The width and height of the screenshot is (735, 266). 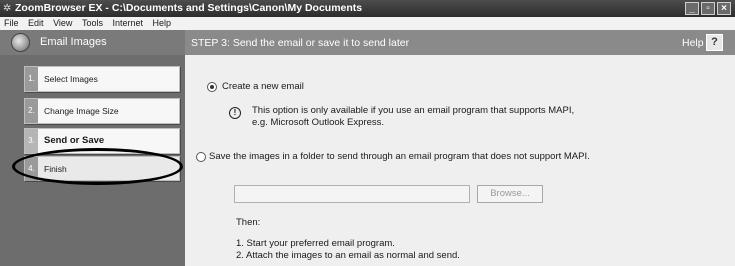 What do you see at coordinates (367, 23) in the screenshot?
I see `menu-bar: File Edit View Tools Internet Help` at bounding box center [367, 23].